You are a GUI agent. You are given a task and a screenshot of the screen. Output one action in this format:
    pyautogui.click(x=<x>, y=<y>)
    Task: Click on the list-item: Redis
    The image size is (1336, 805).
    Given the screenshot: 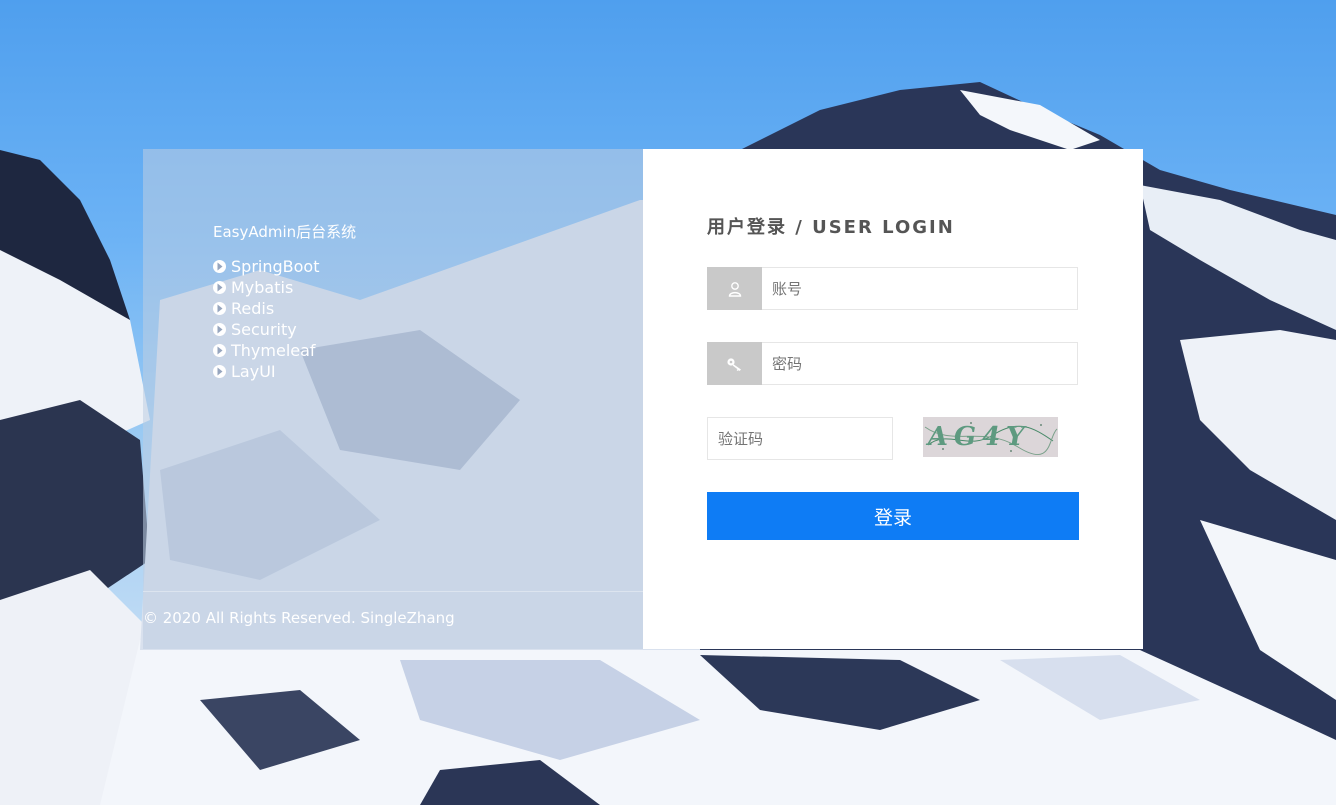 What is the action you would take?
    pyautogui.click(x=266, y=308)
    